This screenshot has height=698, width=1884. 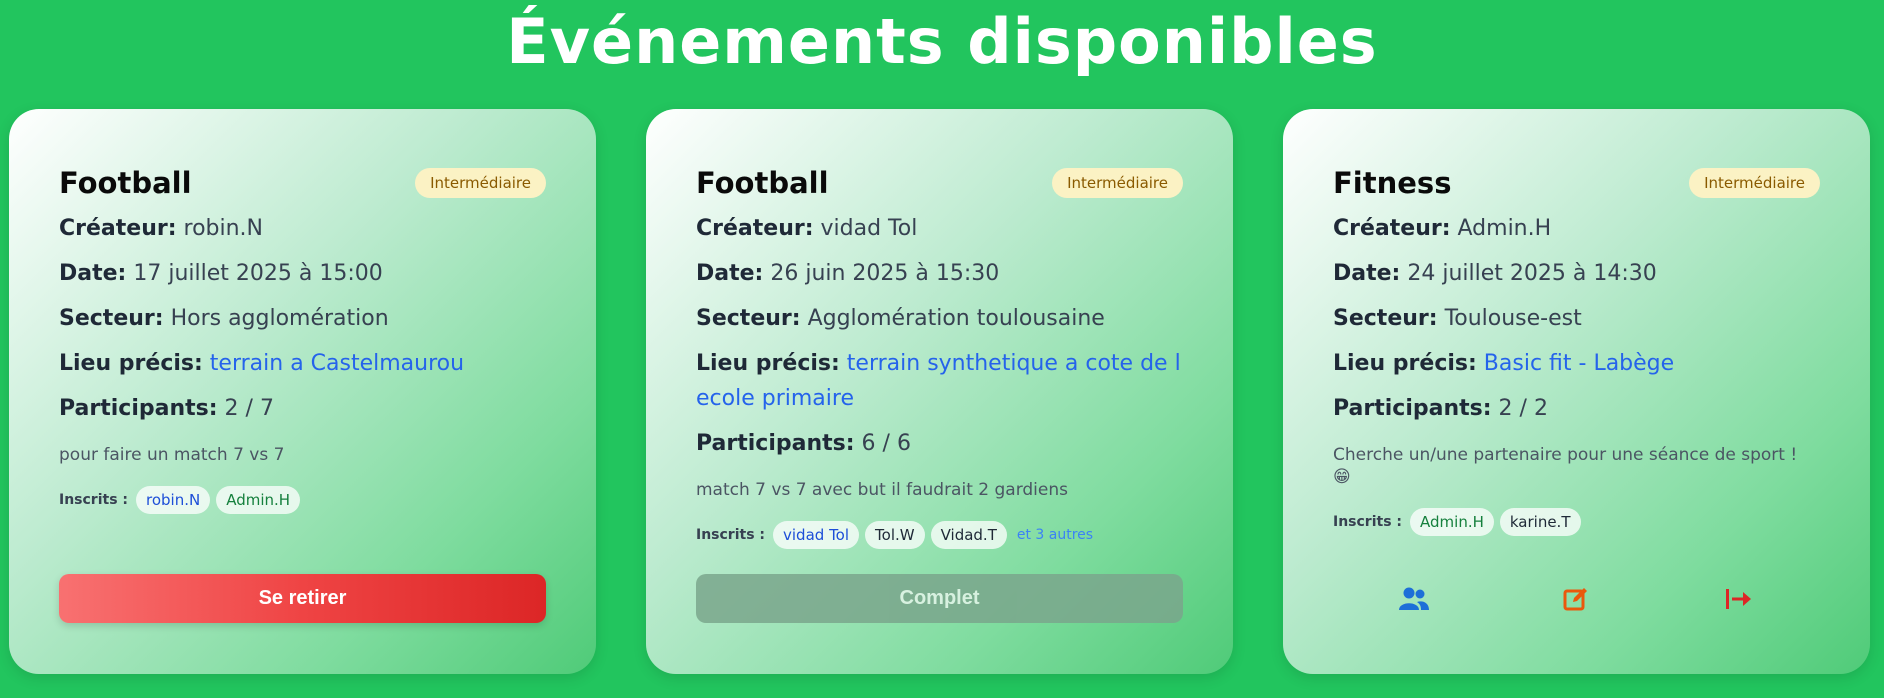 I want to click on registered-chip: robin.N, so click(x=173, y=500).